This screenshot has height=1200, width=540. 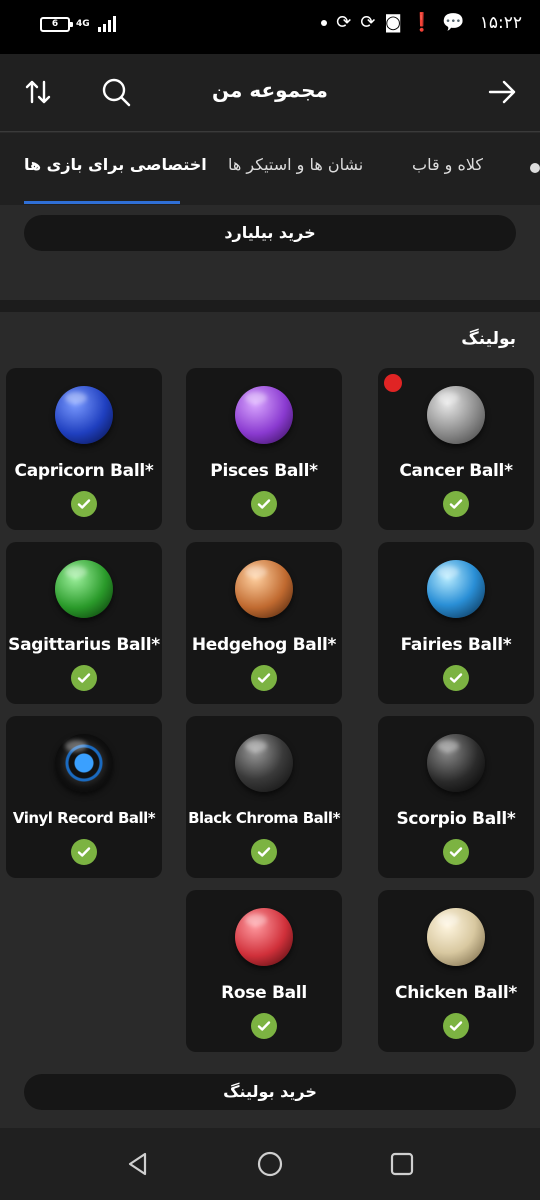 I want to click on pisces-ball-icon, so click(x=264, y=415).